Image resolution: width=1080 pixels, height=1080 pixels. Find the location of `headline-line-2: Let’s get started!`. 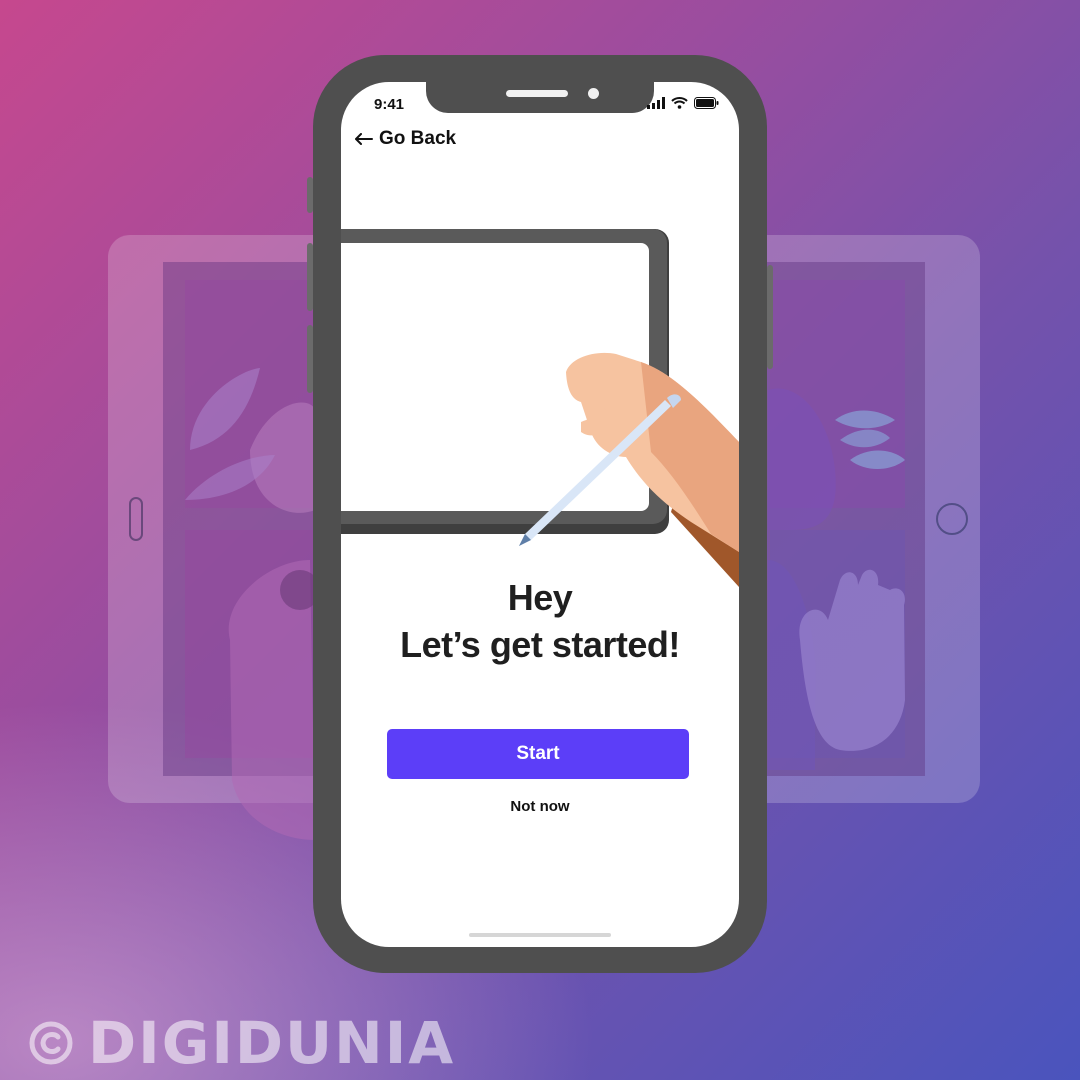

headline-line-2: Let’s get started! is located at coordinates (540, 644).